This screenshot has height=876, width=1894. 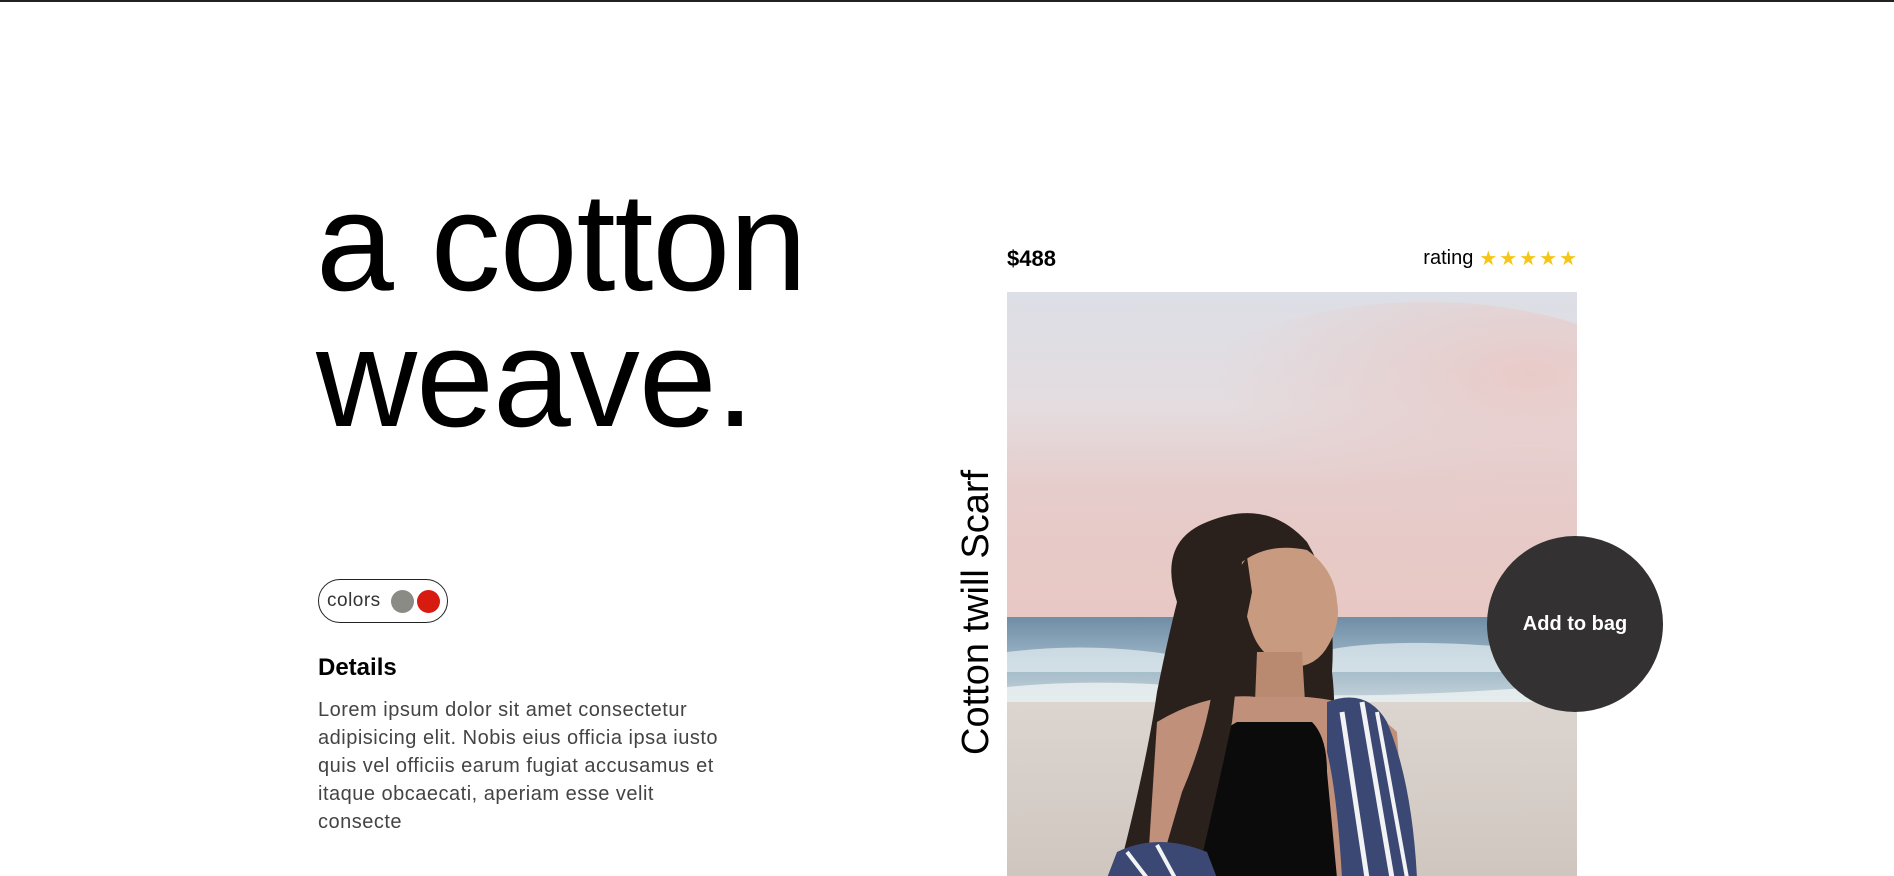 What do you see at coordinates (535, 377) in the screenshot?
I see `hero-line-2: weave.` at bounding box center [535, 377].